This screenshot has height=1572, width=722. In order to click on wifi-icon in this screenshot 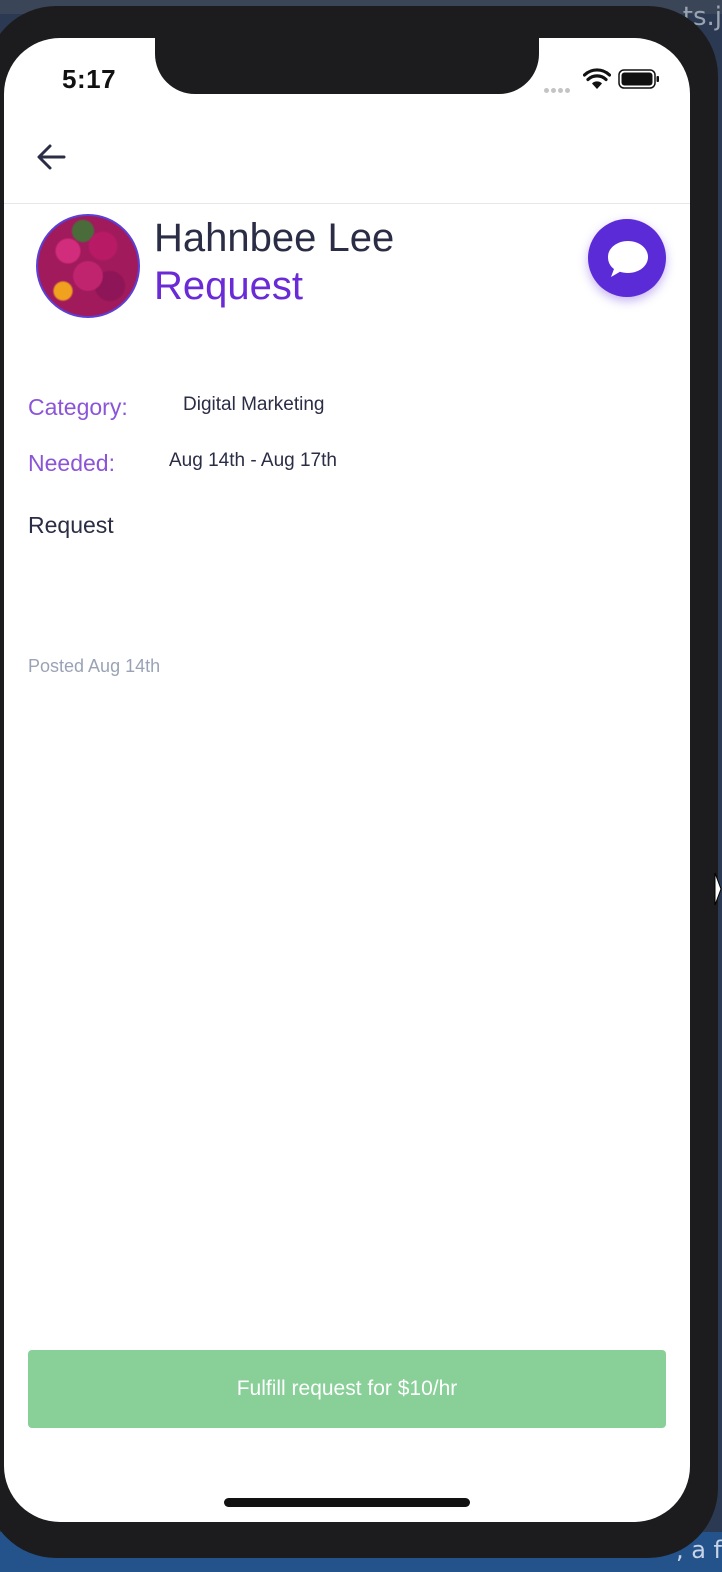, I will do `click(597, 78)`.